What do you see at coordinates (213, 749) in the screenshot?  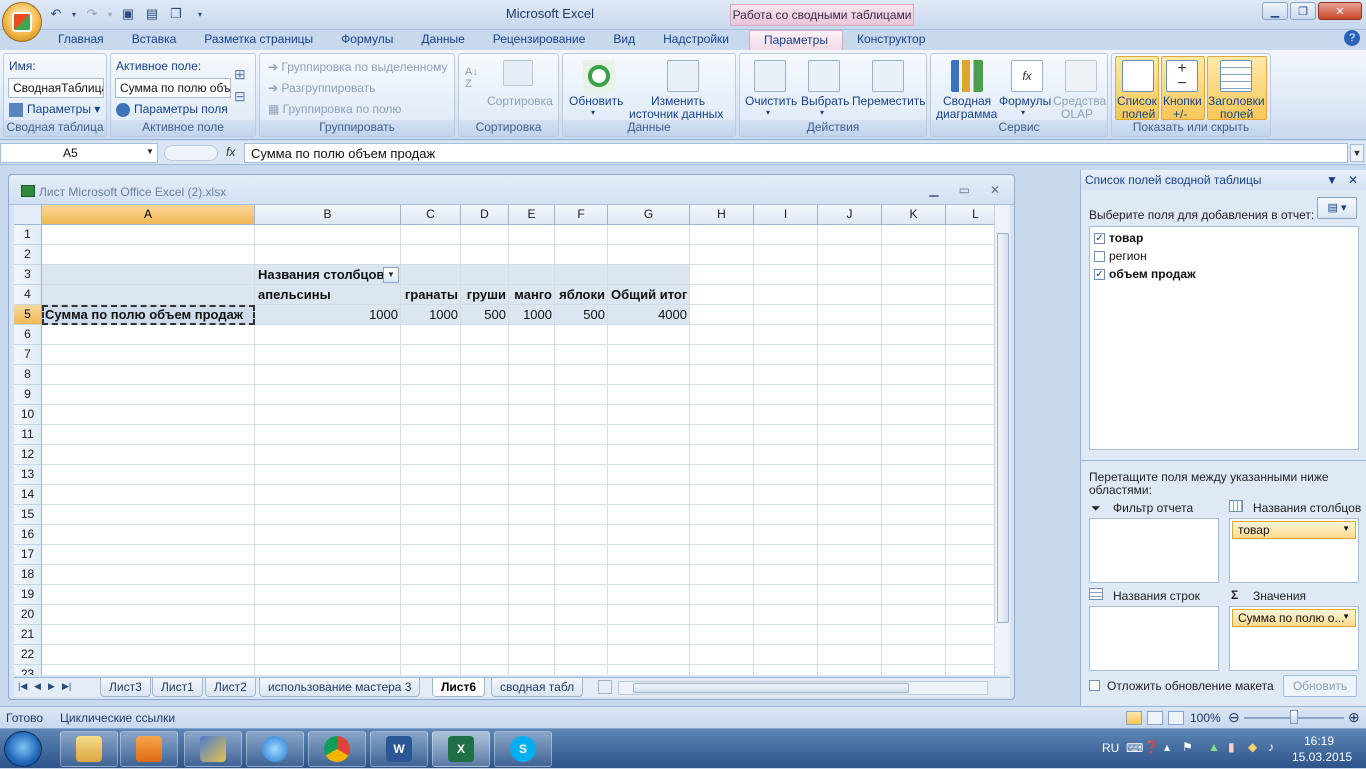 I see `tools-taskbar-button` at bounding box center [213, 749].